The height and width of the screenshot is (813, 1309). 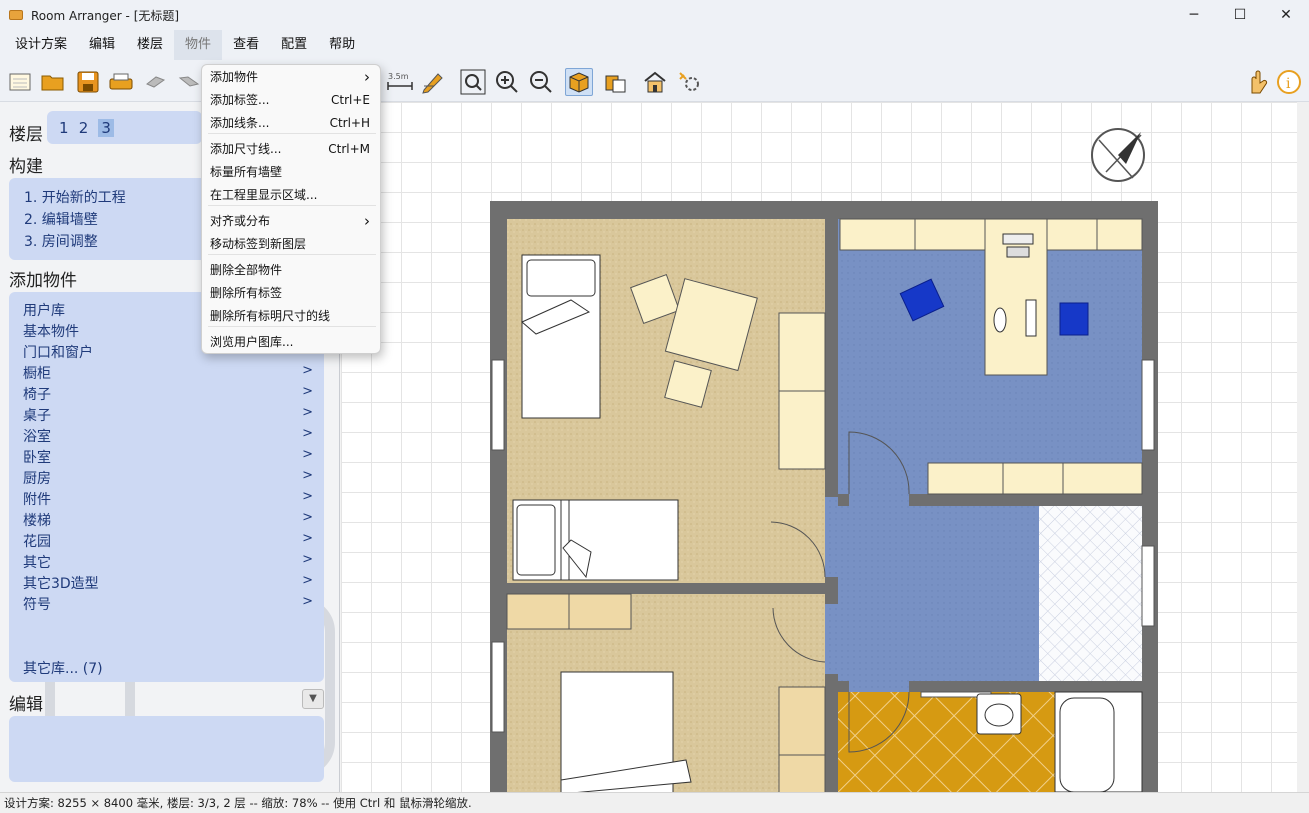 What do you see at coordinates (168, 604) in the screenshot?
I see `object-category-item: 符号 >` at bounding box center [168, 604].